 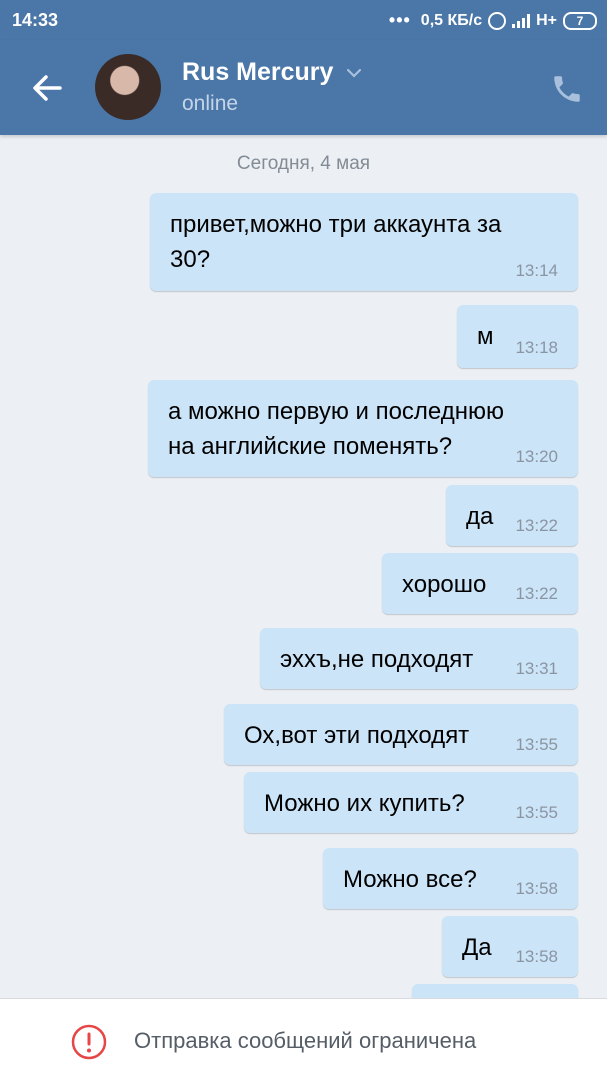 I want to click on message-bubble: м 13:18, so click(x=517, y=336).